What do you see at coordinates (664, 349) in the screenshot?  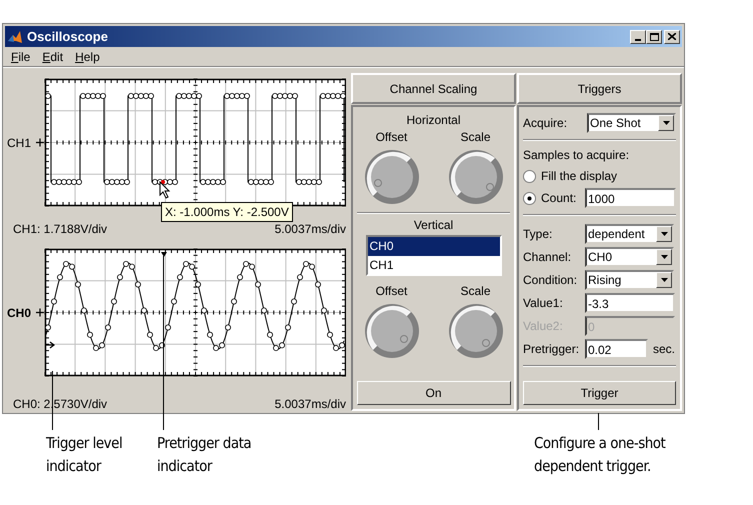 I see `unit-label: sec.` at bounding box center [664, 349].